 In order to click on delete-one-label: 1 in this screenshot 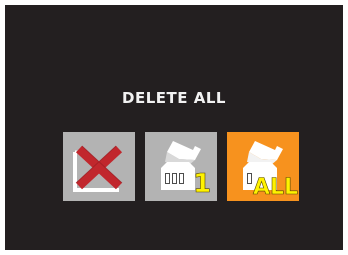, I will do `click(202, 184)`.